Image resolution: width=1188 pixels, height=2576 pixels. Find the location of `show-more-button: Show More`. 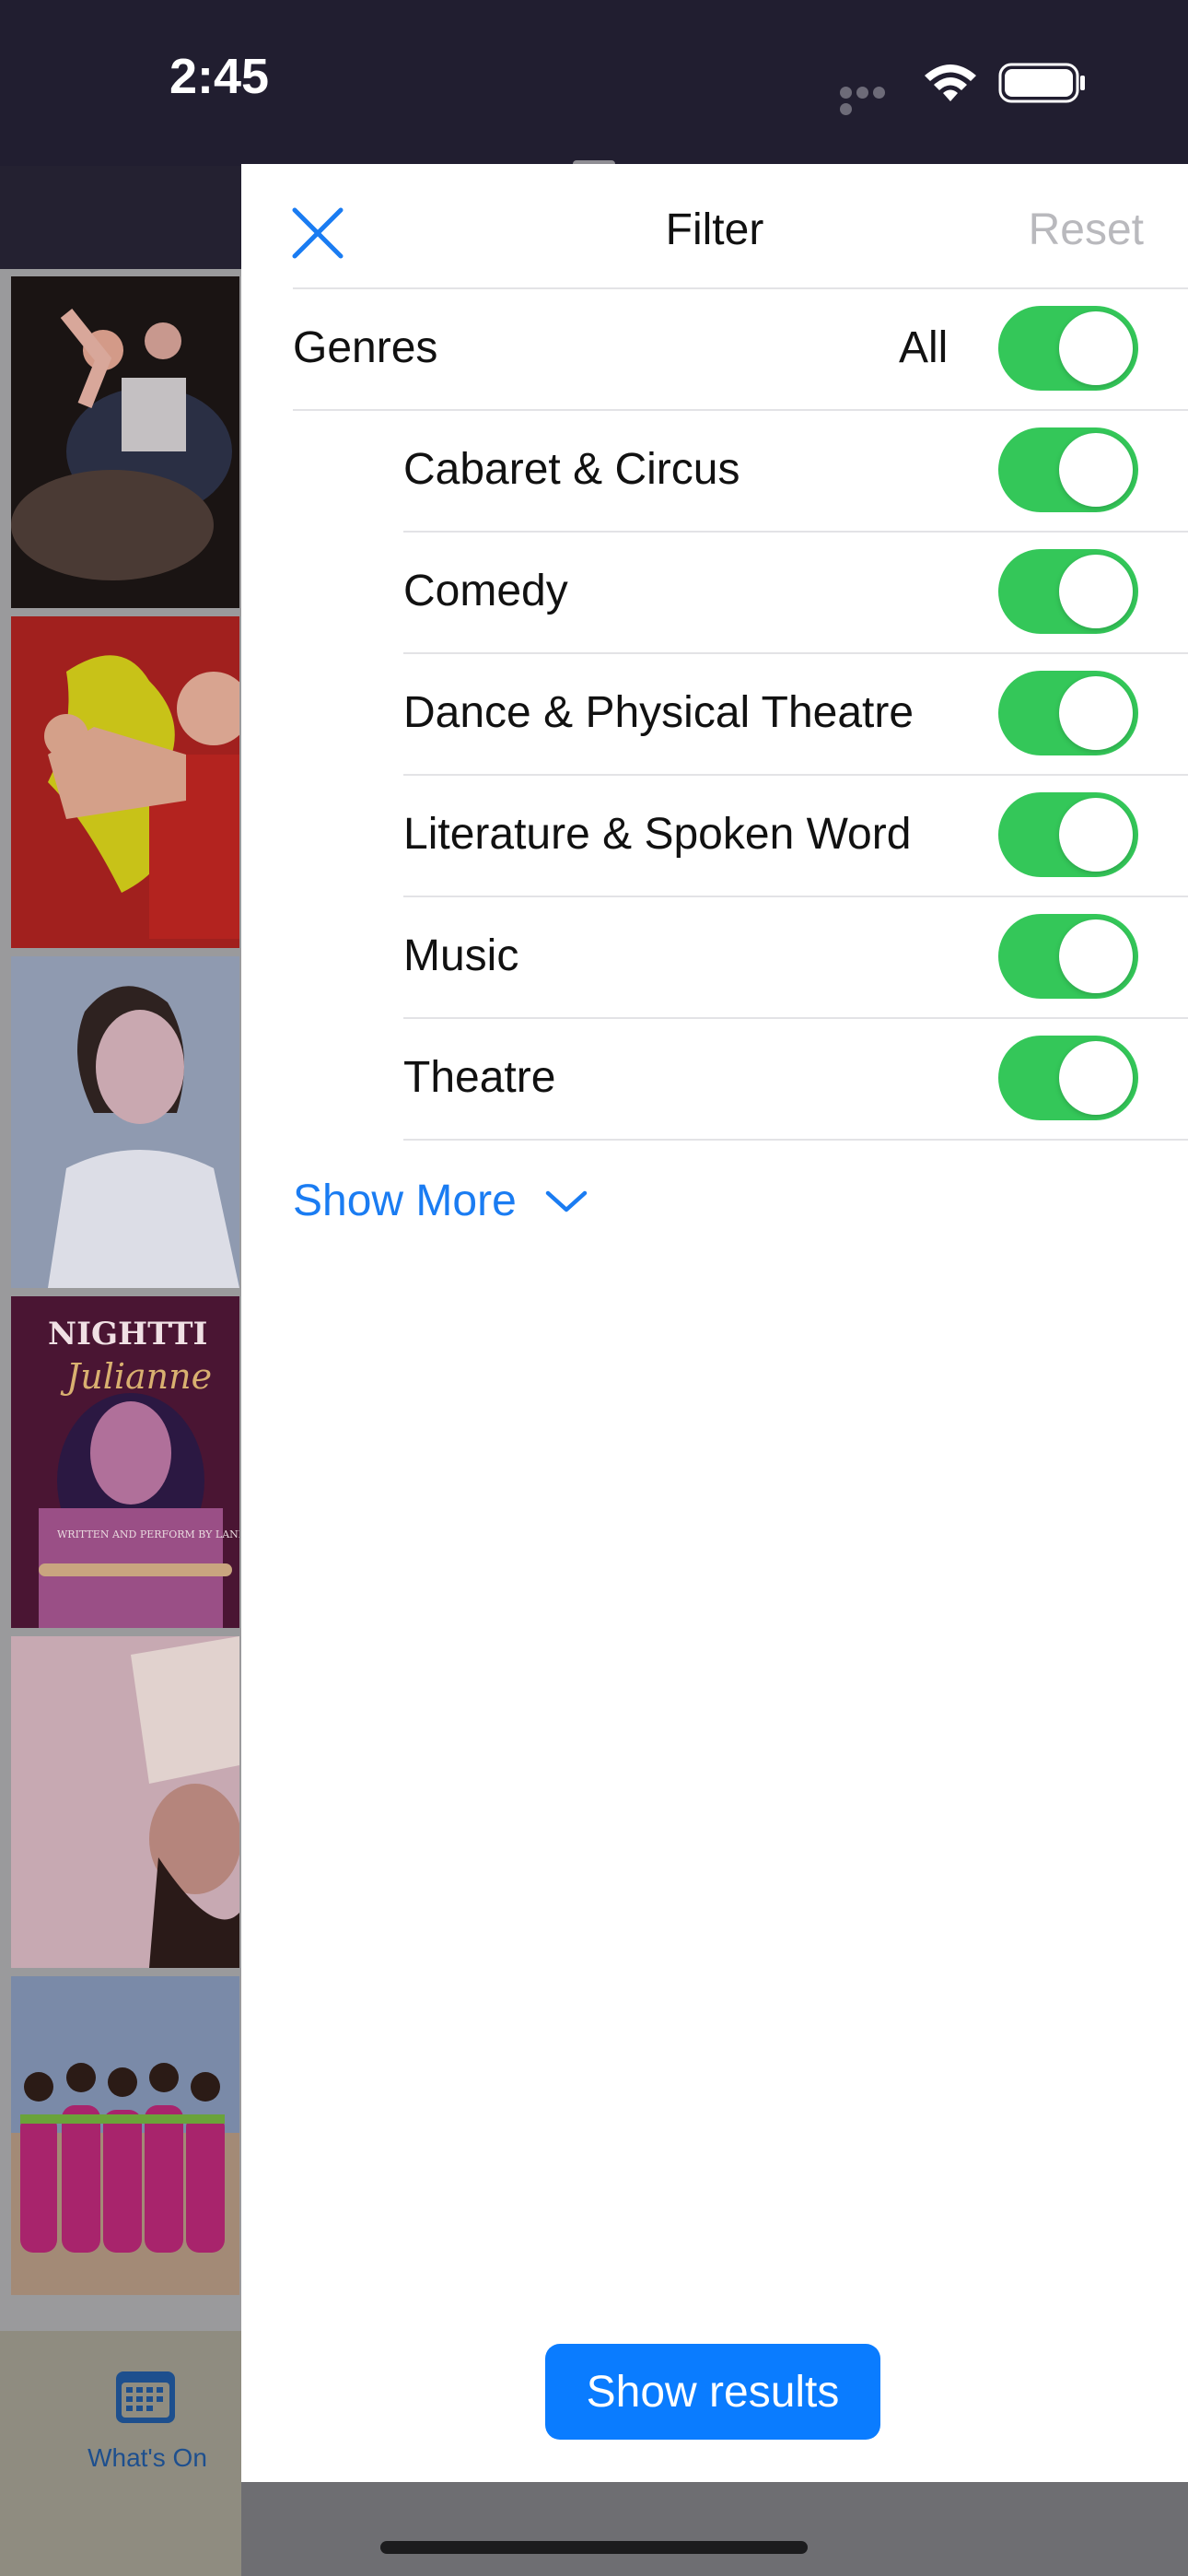

show-more-button: Show More is located at coordinates (440, 1201).